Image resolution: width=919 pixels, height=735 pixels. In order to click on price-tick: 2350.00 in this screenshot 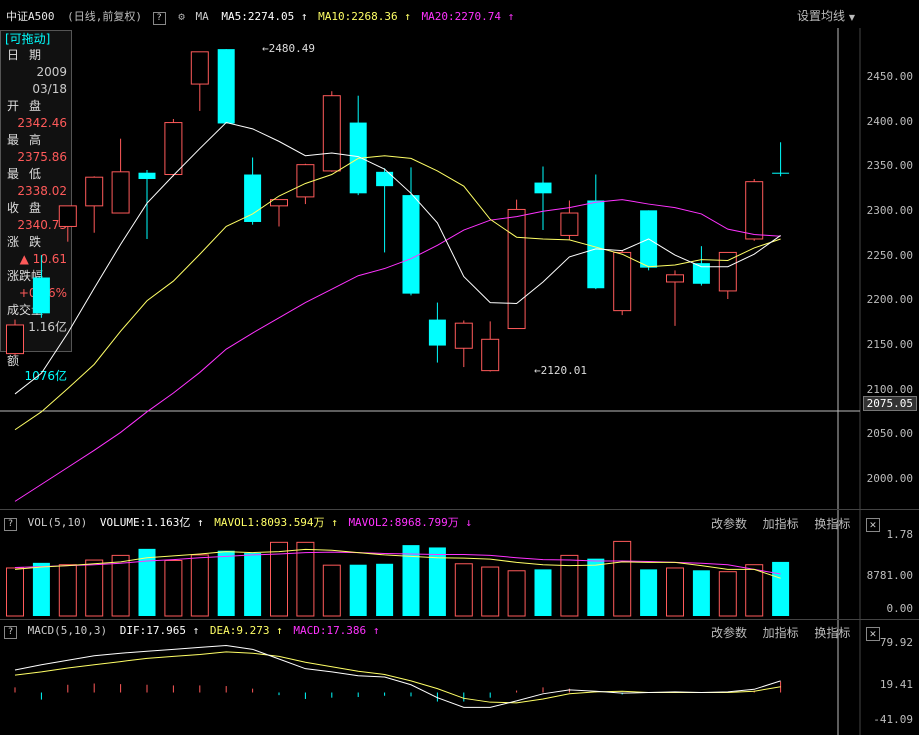, I will do `click(889, 165)`.